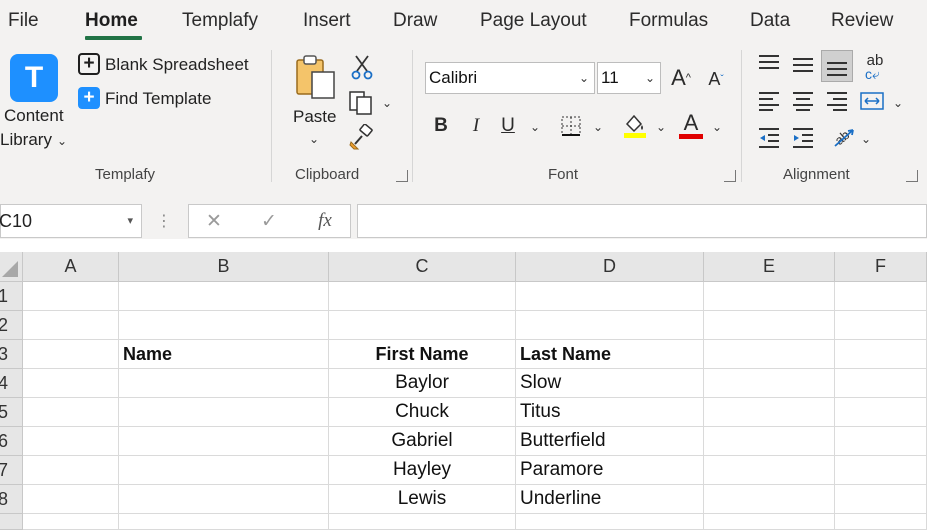  I want to click on alignment-launcher-icon, so click(912, 176).